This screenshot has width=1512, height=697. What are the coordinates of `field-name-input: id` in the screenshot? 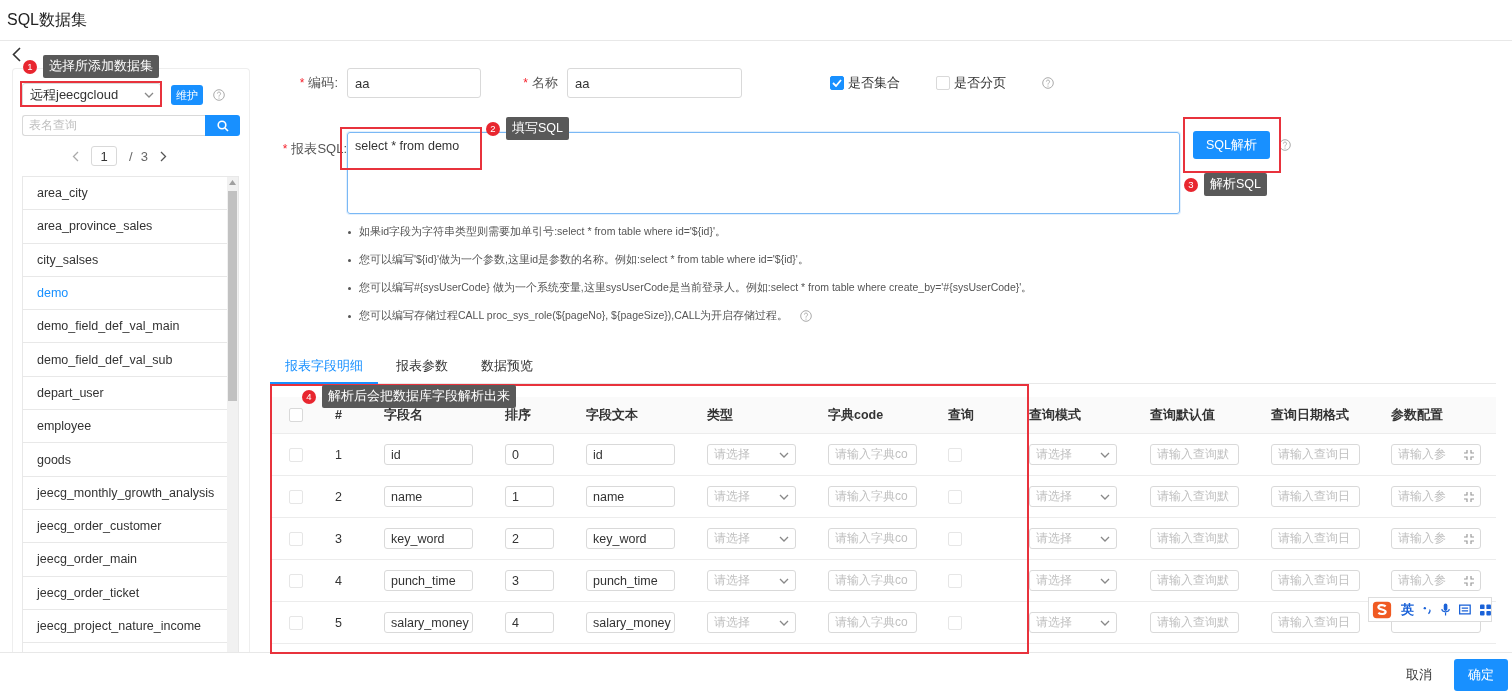 It's located at (428, 454).